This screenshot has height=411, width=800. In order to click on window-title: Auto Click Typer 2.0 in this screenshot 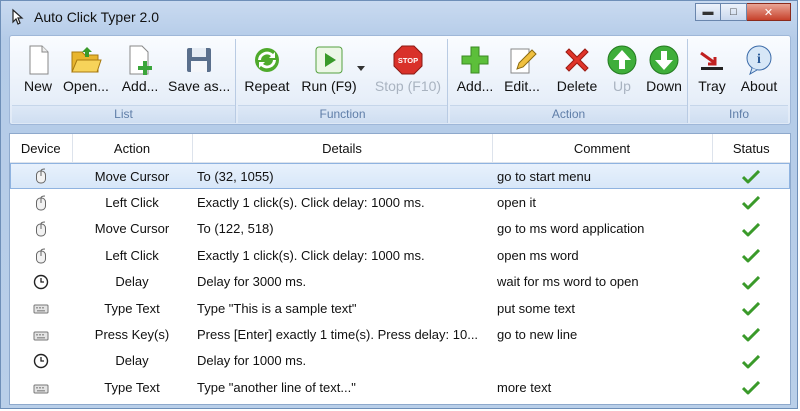, I will do `click(97, 17)`.